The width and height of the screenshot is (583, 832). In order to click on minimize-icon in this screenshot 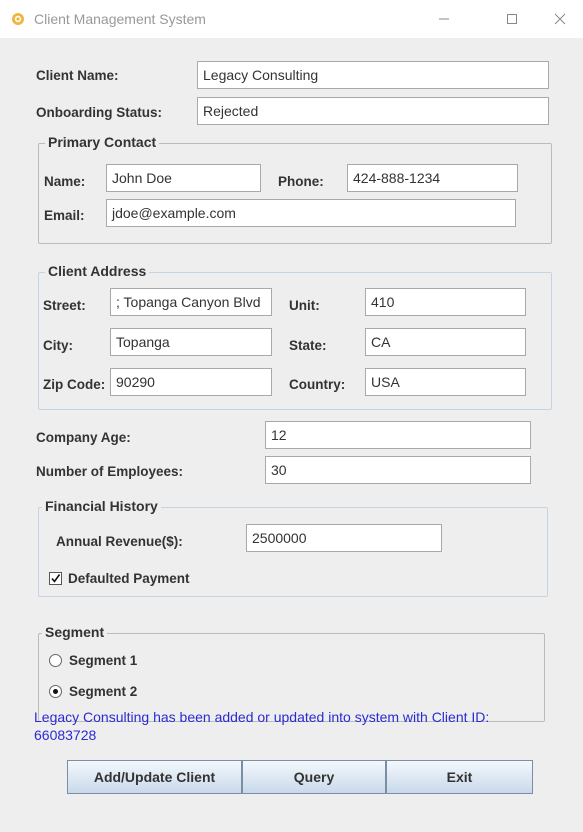, I will do `click(444, 19)`.